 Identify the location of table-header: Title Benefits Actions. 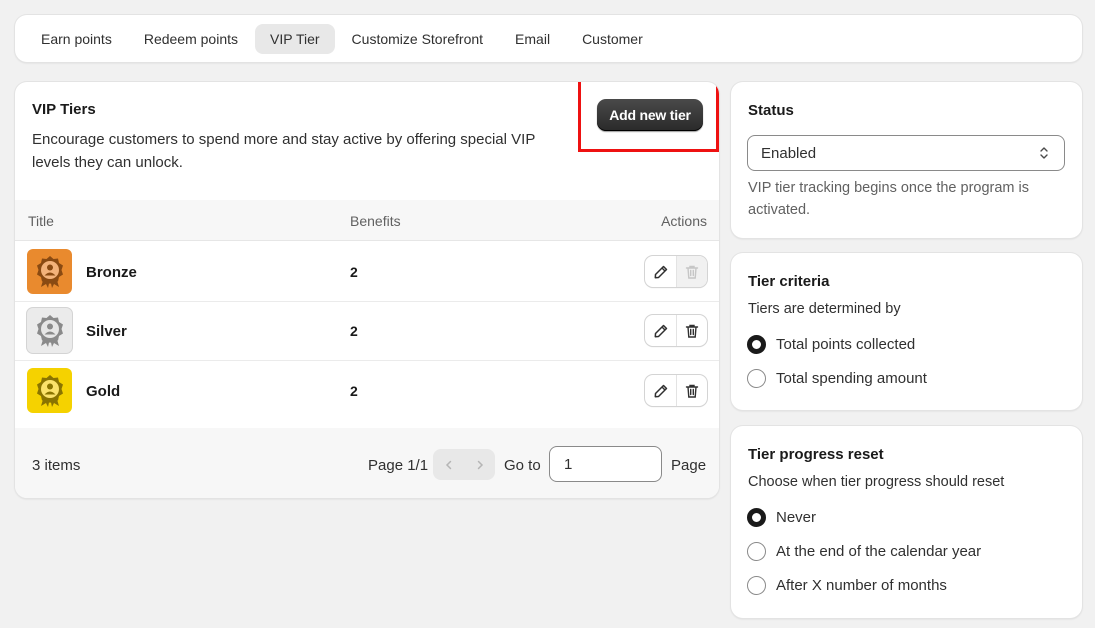
(367, 220).